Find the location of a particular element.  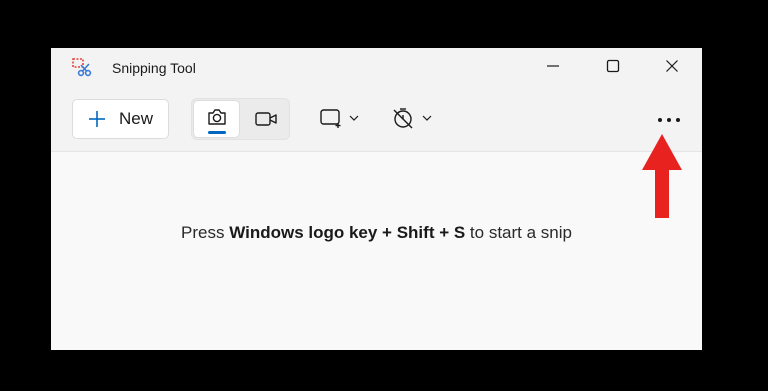

minimize-icon is located at coordinates (553, 66).